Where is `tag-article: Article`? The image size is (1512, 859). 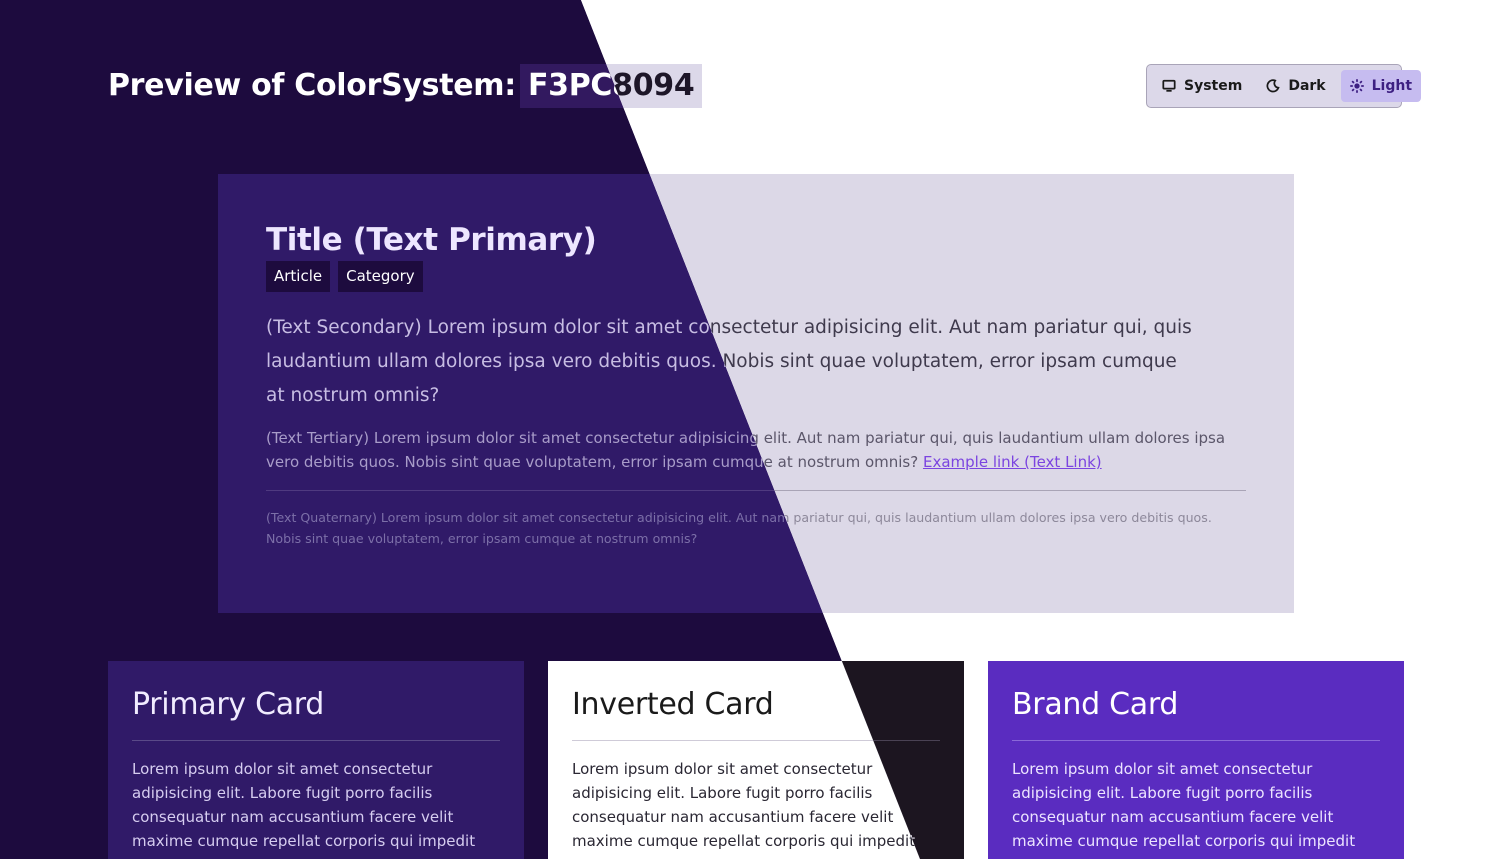
tag-article: Article is located at coordinates (298, 276).